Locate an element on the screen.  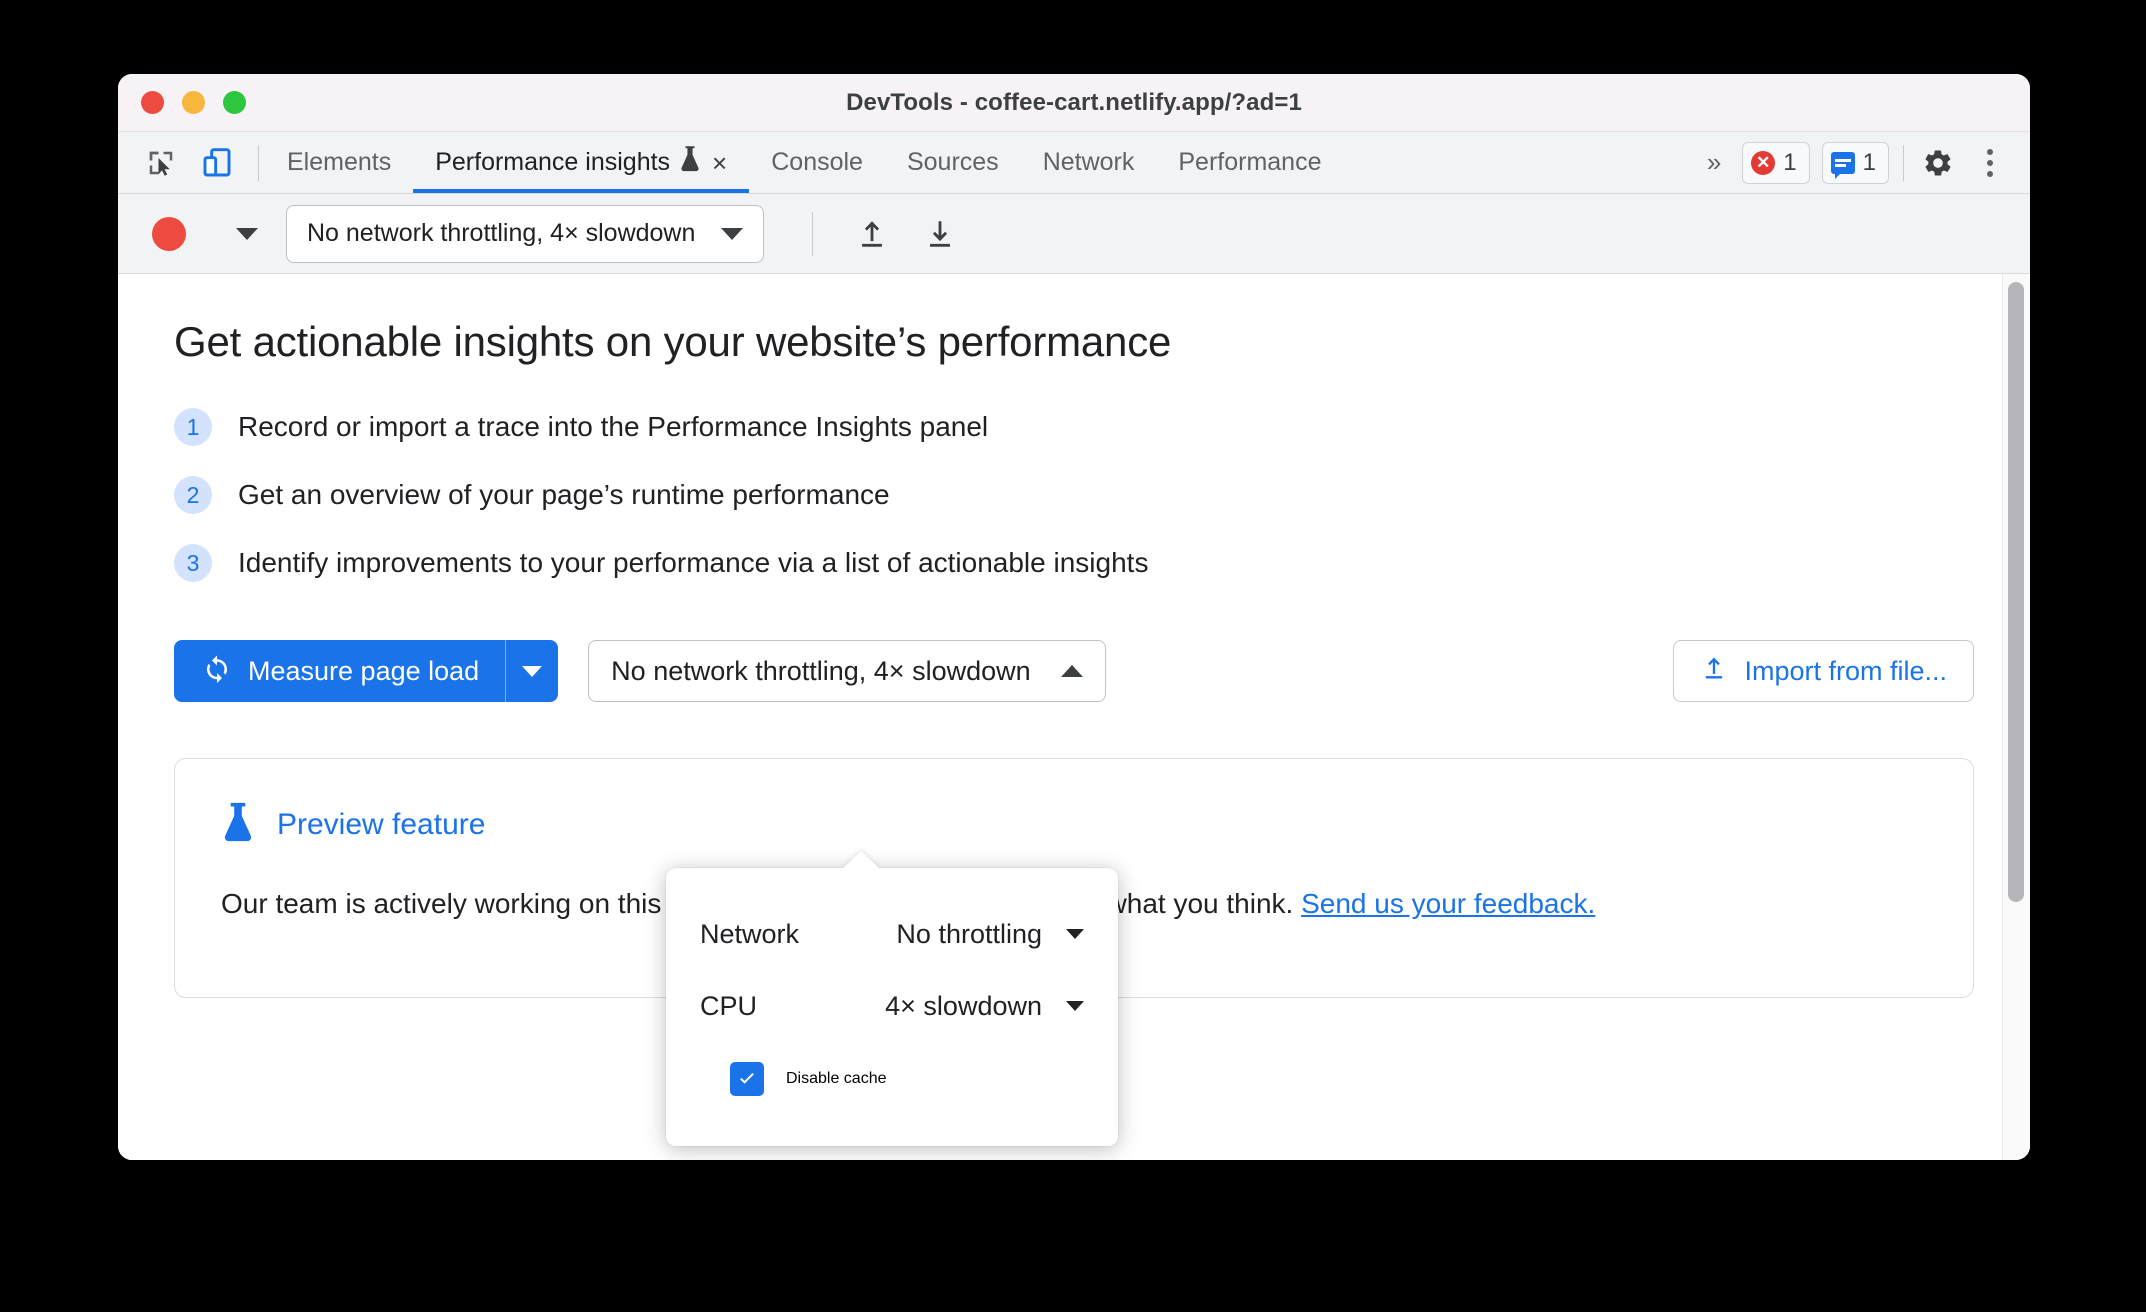
popup-row-cpu: CPU 4× slowdown is located at coordinates (892, 1006).